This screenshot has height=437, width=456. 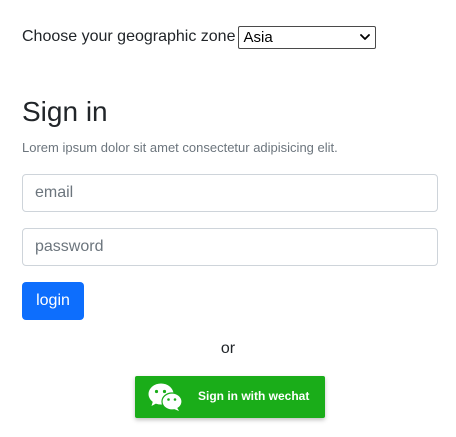 I want to click on wechat-signin-label: Sign in with wechat, so click(x=254, y=396).